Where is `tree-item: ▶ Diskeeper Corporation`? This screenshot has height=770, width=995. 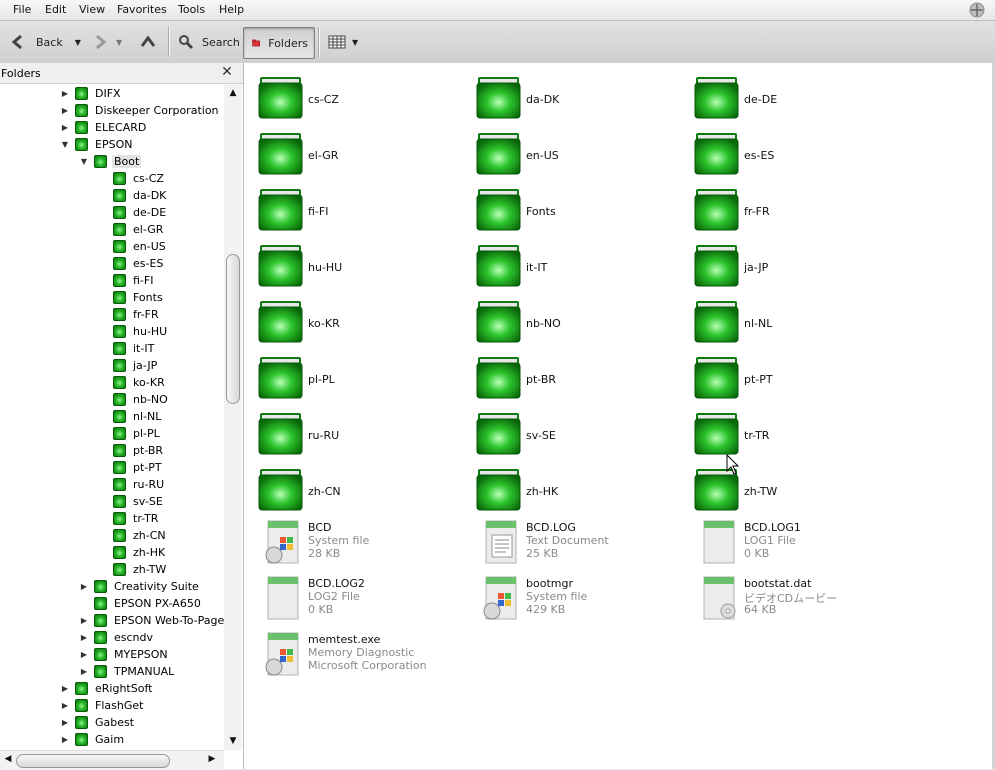 tree-item: ▶ Diskeeper Corporation is located at coordinates (140, 110).